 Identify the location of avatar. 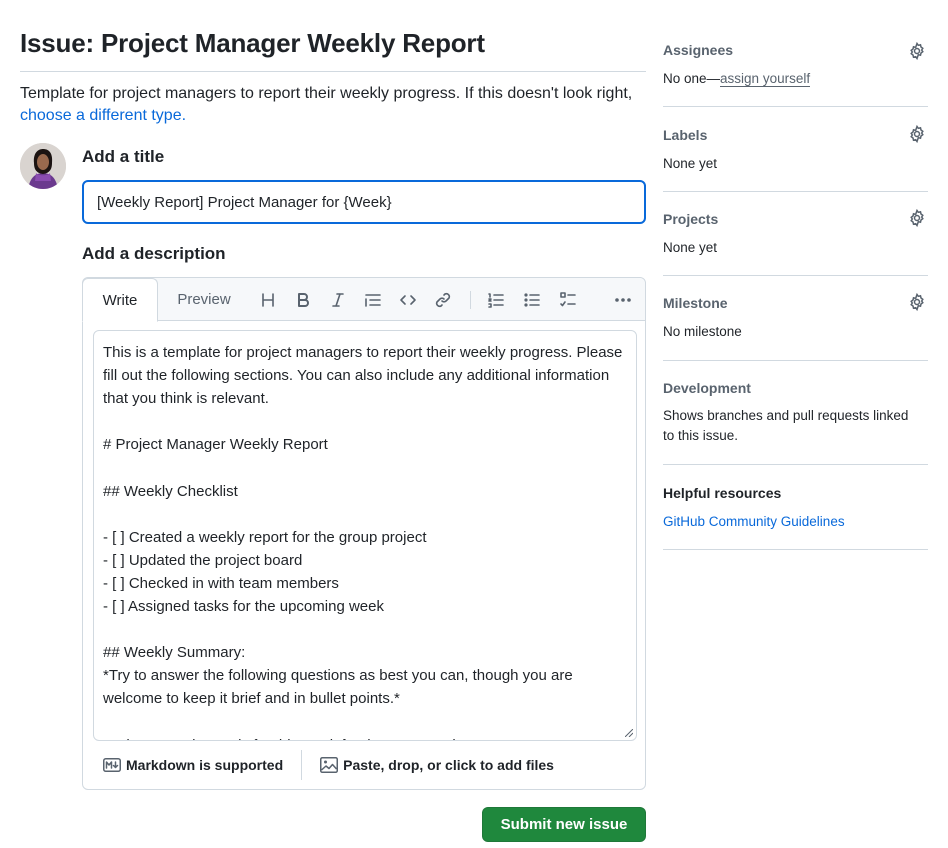
(43, 166).